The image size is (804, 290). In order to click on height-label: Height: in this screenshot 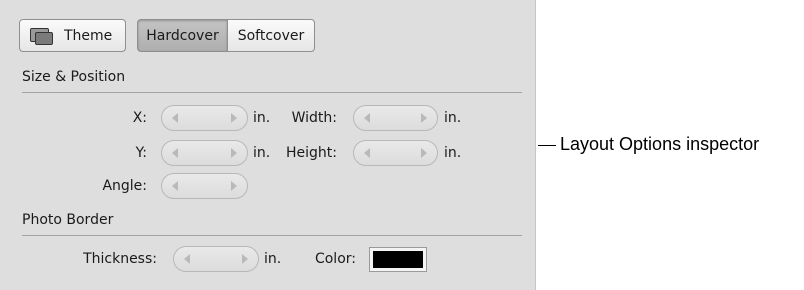, I will do `click(311, 153)`.